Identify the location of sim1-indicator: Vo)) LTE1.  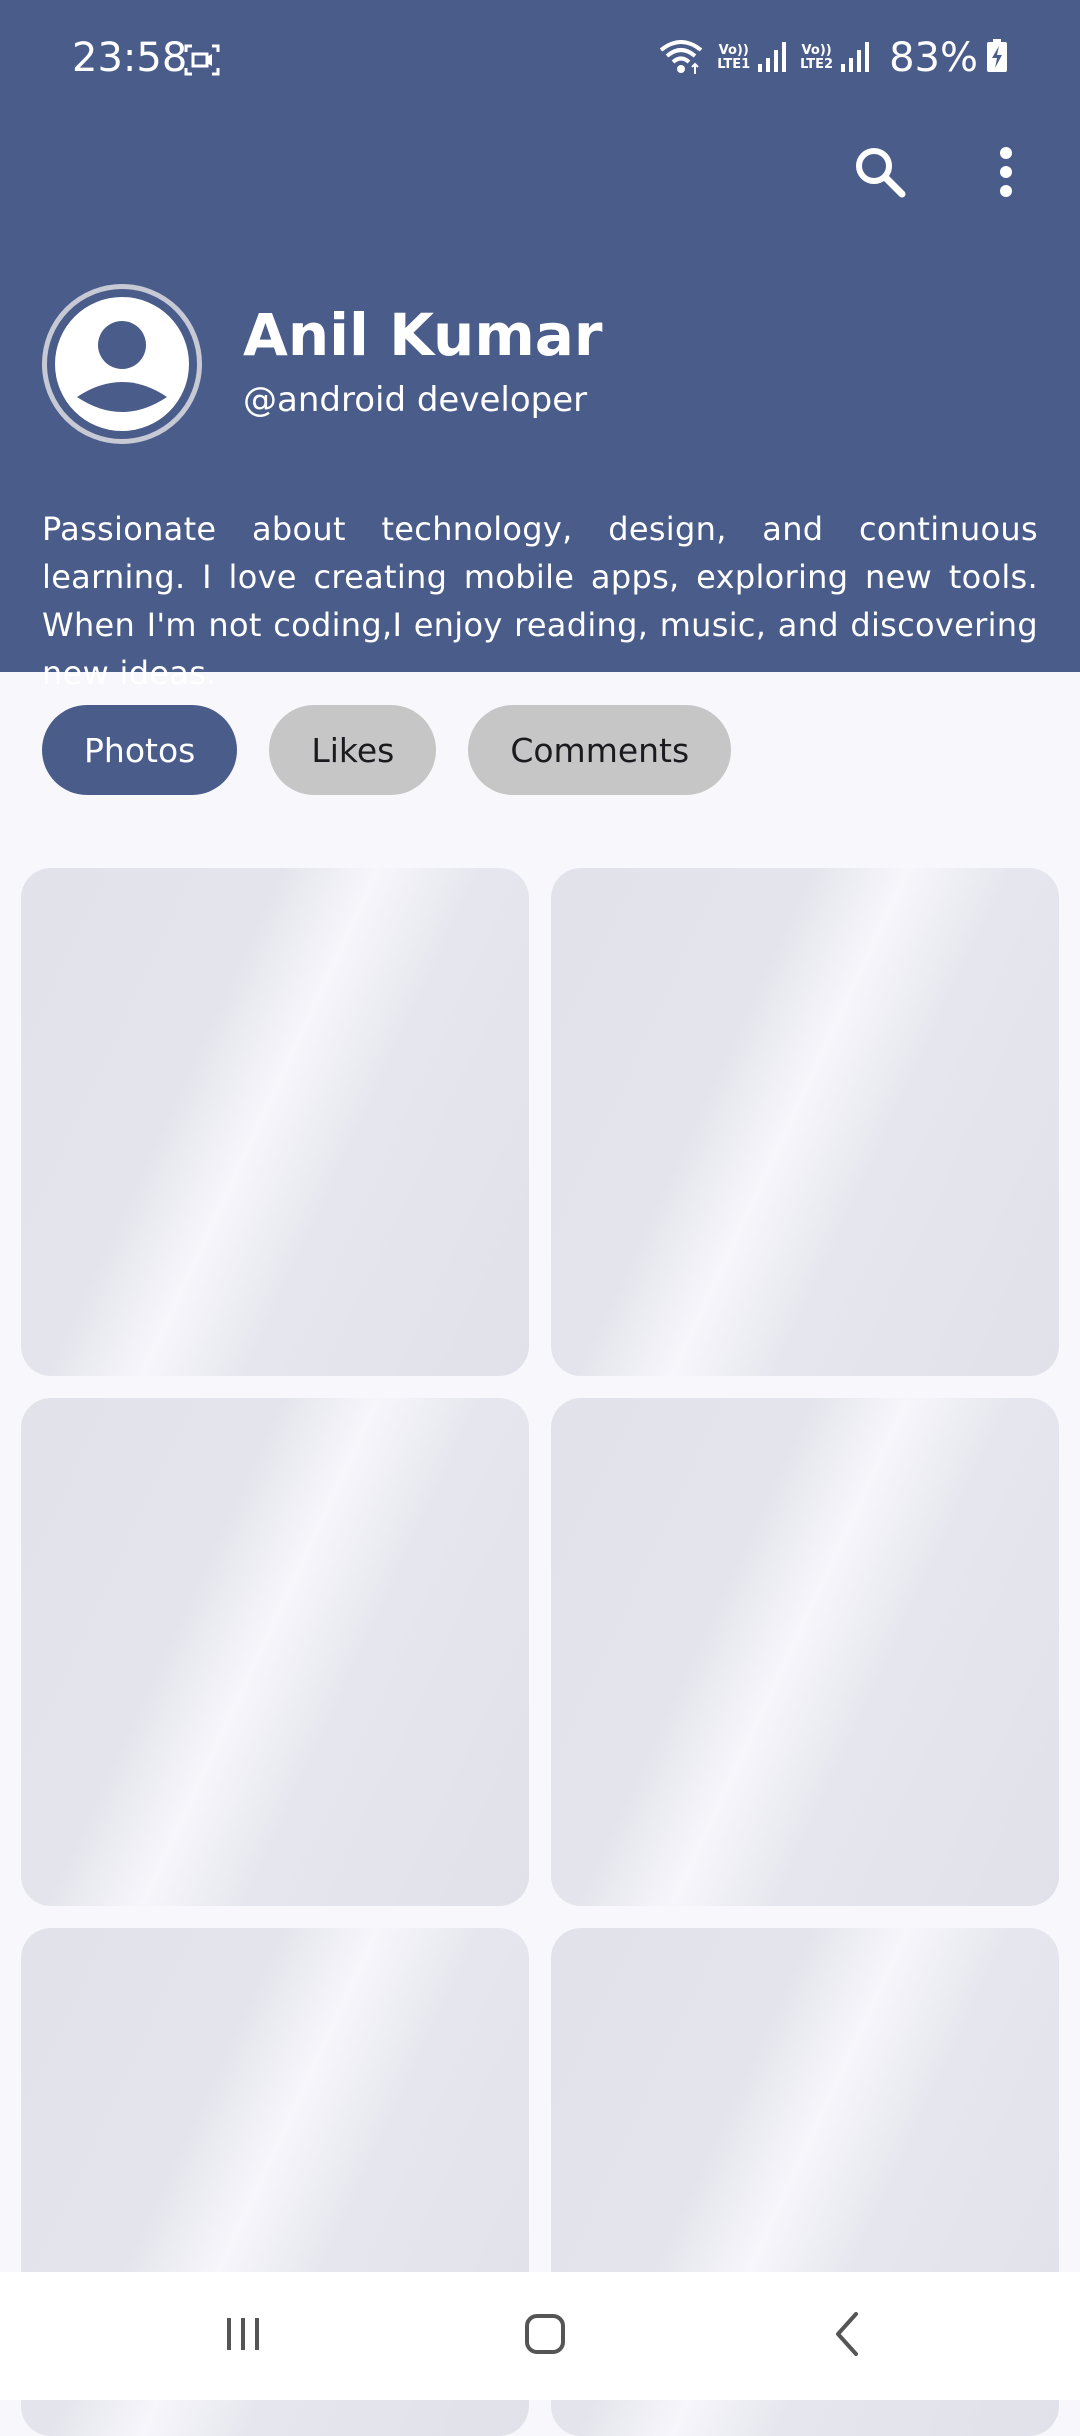
(733, 58).